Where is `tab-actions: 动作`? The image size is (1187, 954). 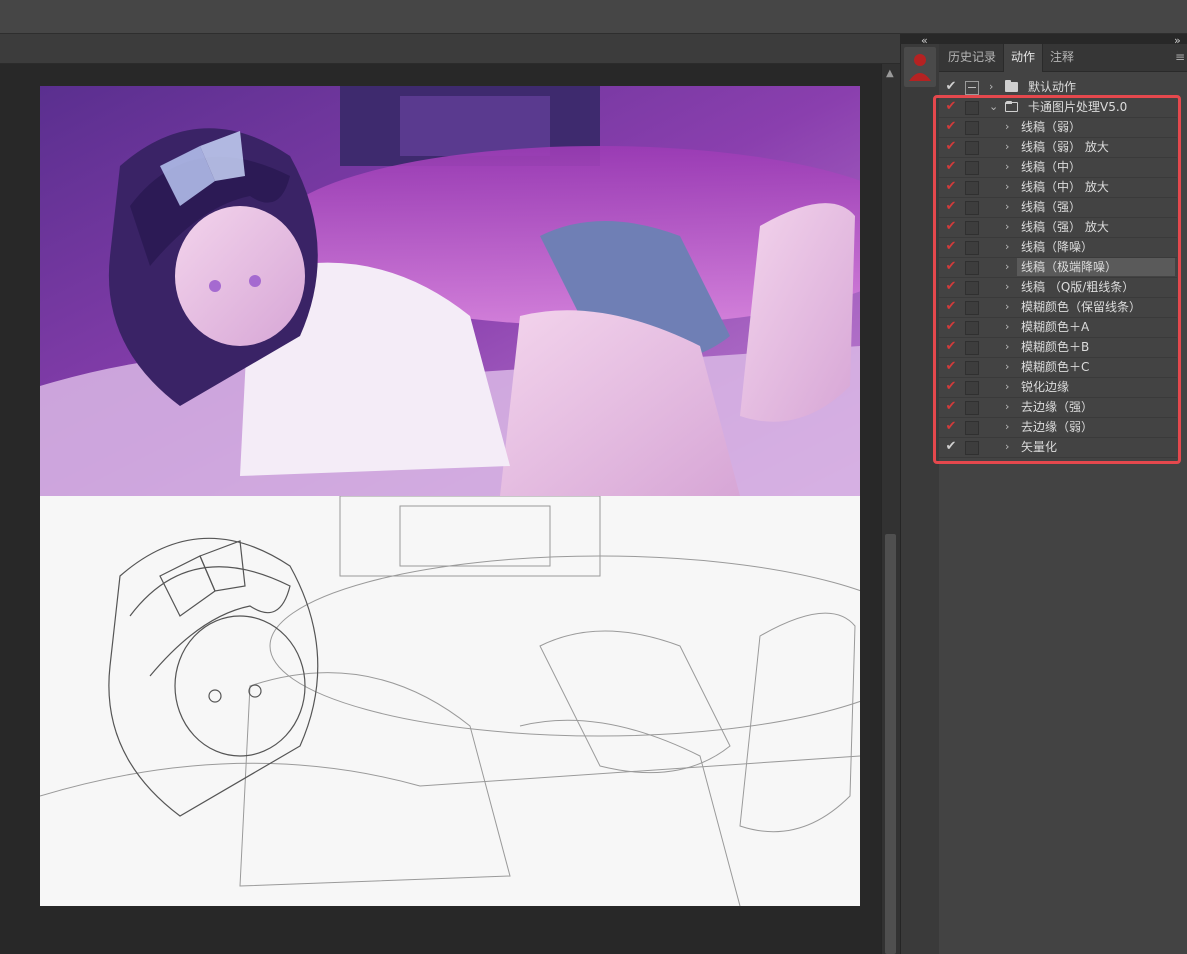 tab-actions: 动作 is located at coordinates (1023, 58).